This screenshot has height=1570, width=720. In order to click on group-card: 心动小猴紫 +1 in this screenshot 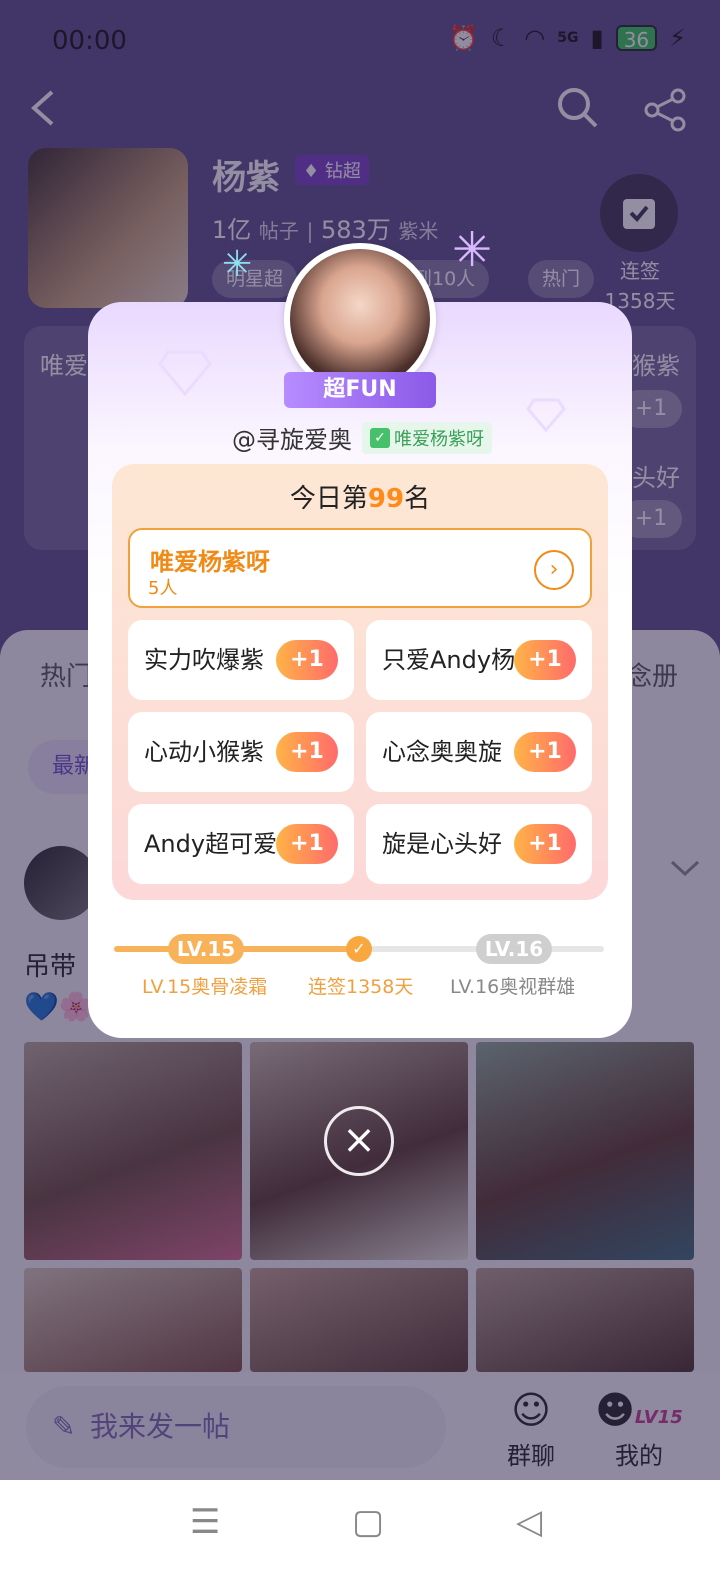, I will do `click(241, 752)`.